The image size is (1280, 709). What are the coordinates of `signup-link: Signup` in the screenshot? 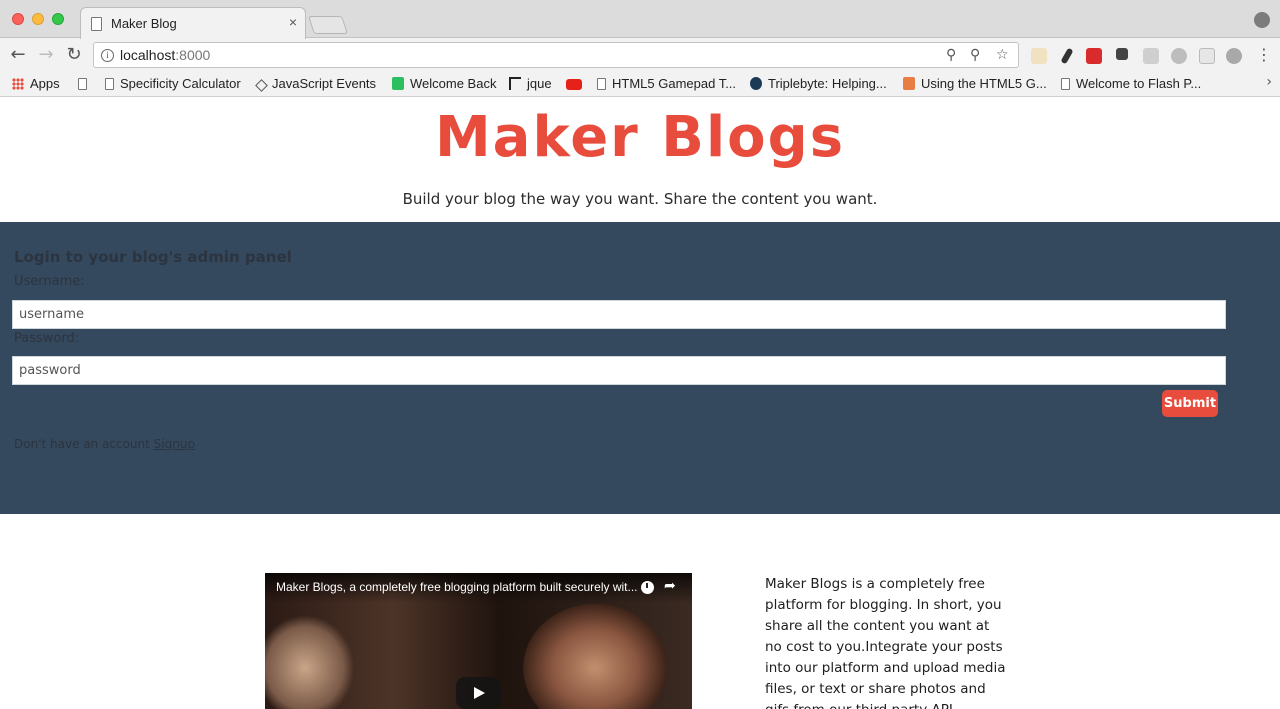 It's located at (174, 444).